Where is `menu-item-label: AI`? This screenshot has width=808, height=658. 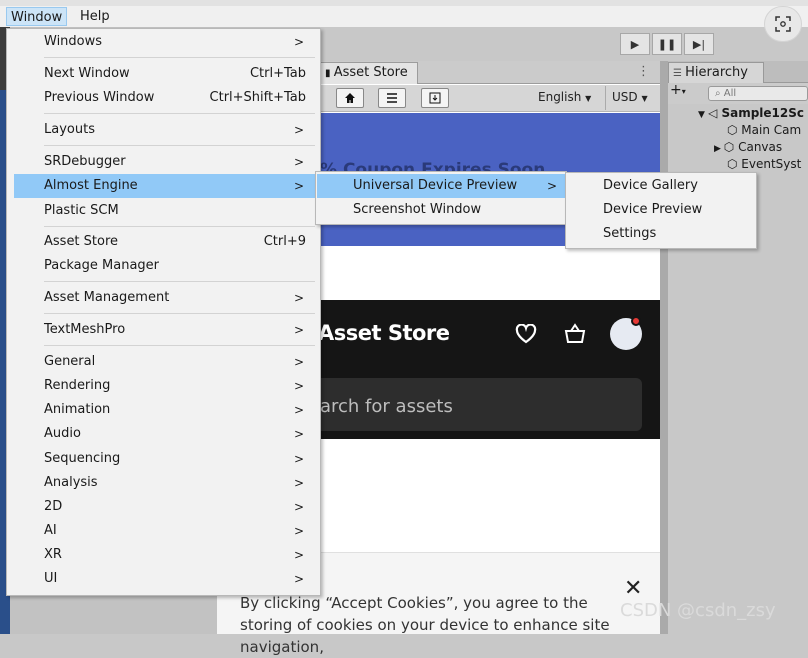
menu-item-label: AI is located at coordinates (50, 530).